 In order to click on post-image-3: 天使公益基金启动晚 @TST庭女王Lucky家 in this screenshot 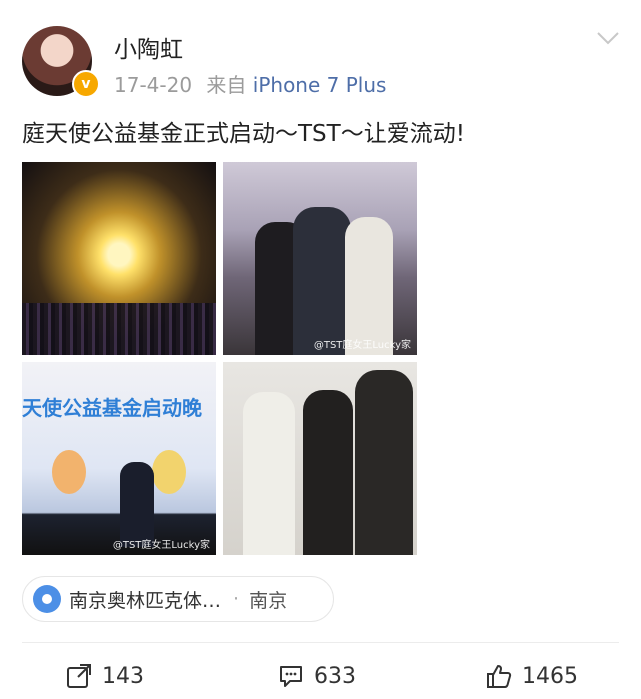, I will do `click(119, 458)`.